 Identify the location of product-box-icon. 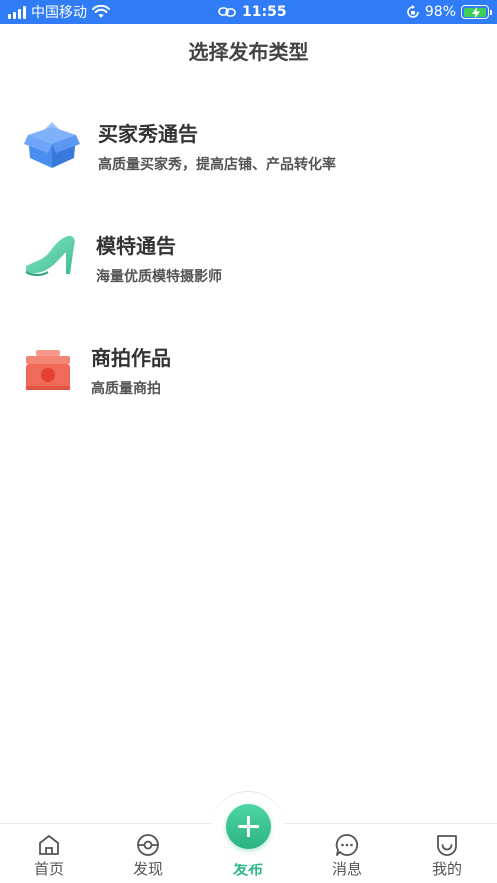
(48, 370).